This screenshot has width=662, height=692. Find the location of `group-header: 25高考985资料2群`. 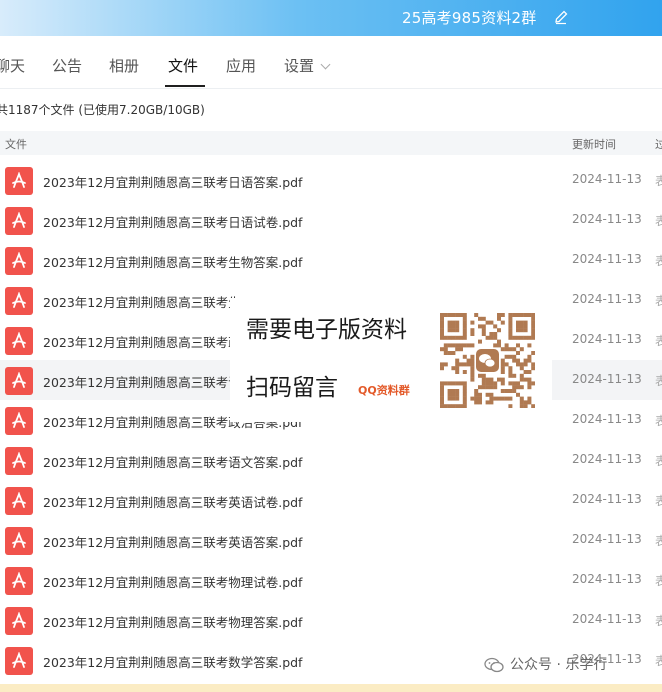

group-header: 25高考985资料2群 is located at coordinates (331, 18).